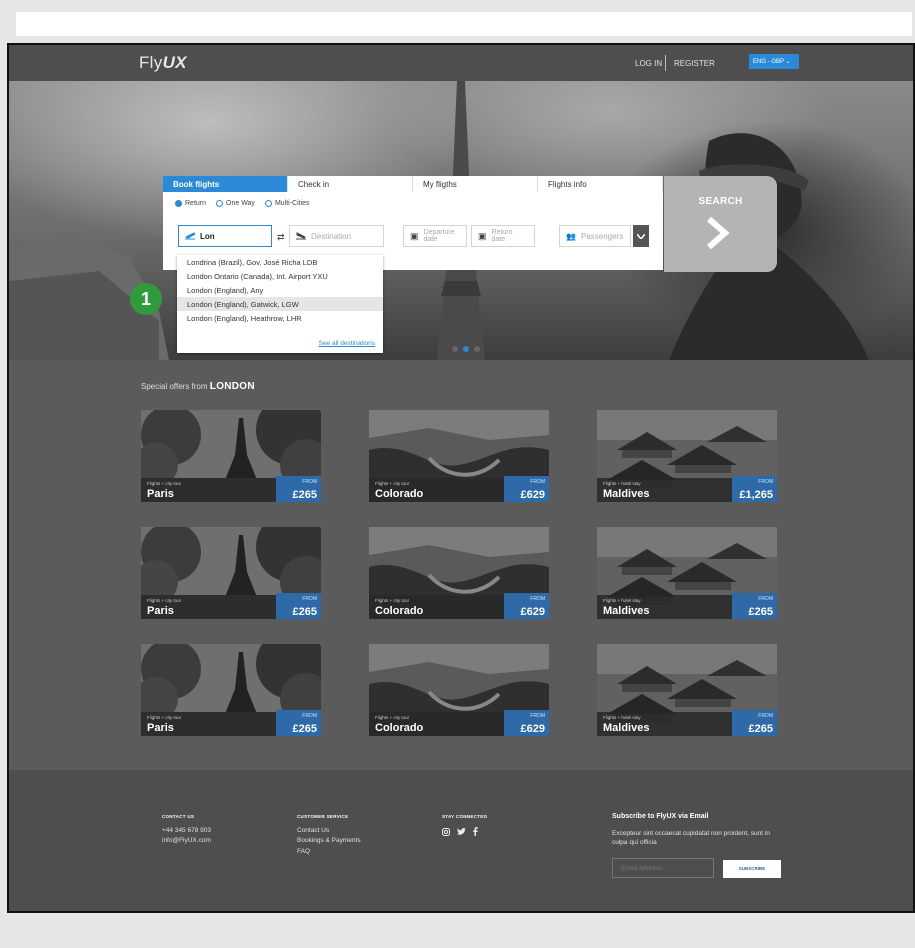  What do you see at coordinates (323, 816) in the screenshot?
I see `service-heading: CUSTOMER SERVICE` at bounding box center [323, 816].